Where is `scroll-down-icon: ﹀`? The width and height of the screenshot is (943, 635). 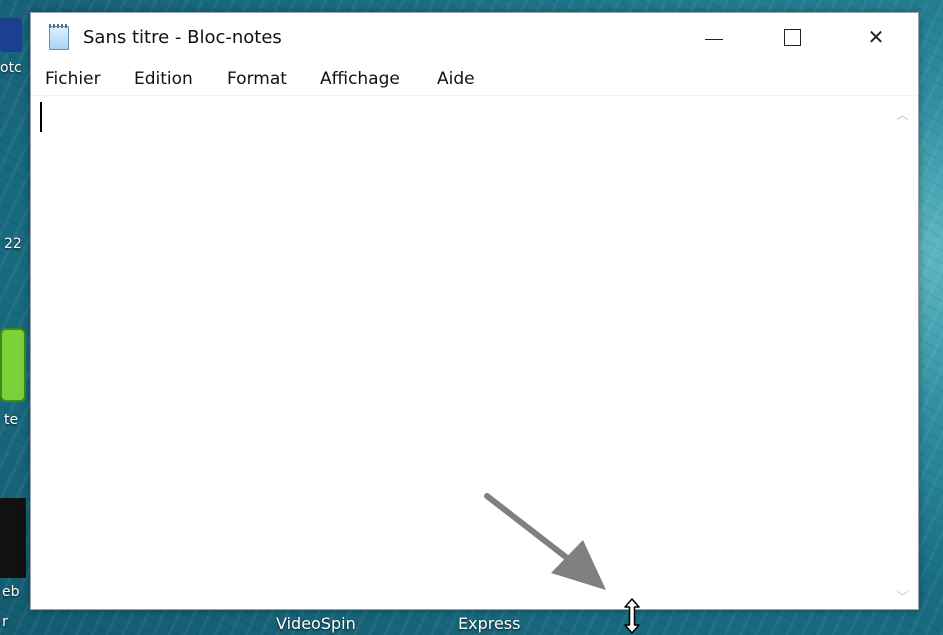
scroll-down-icon: ﹀ is located at coordinates (902, 596).